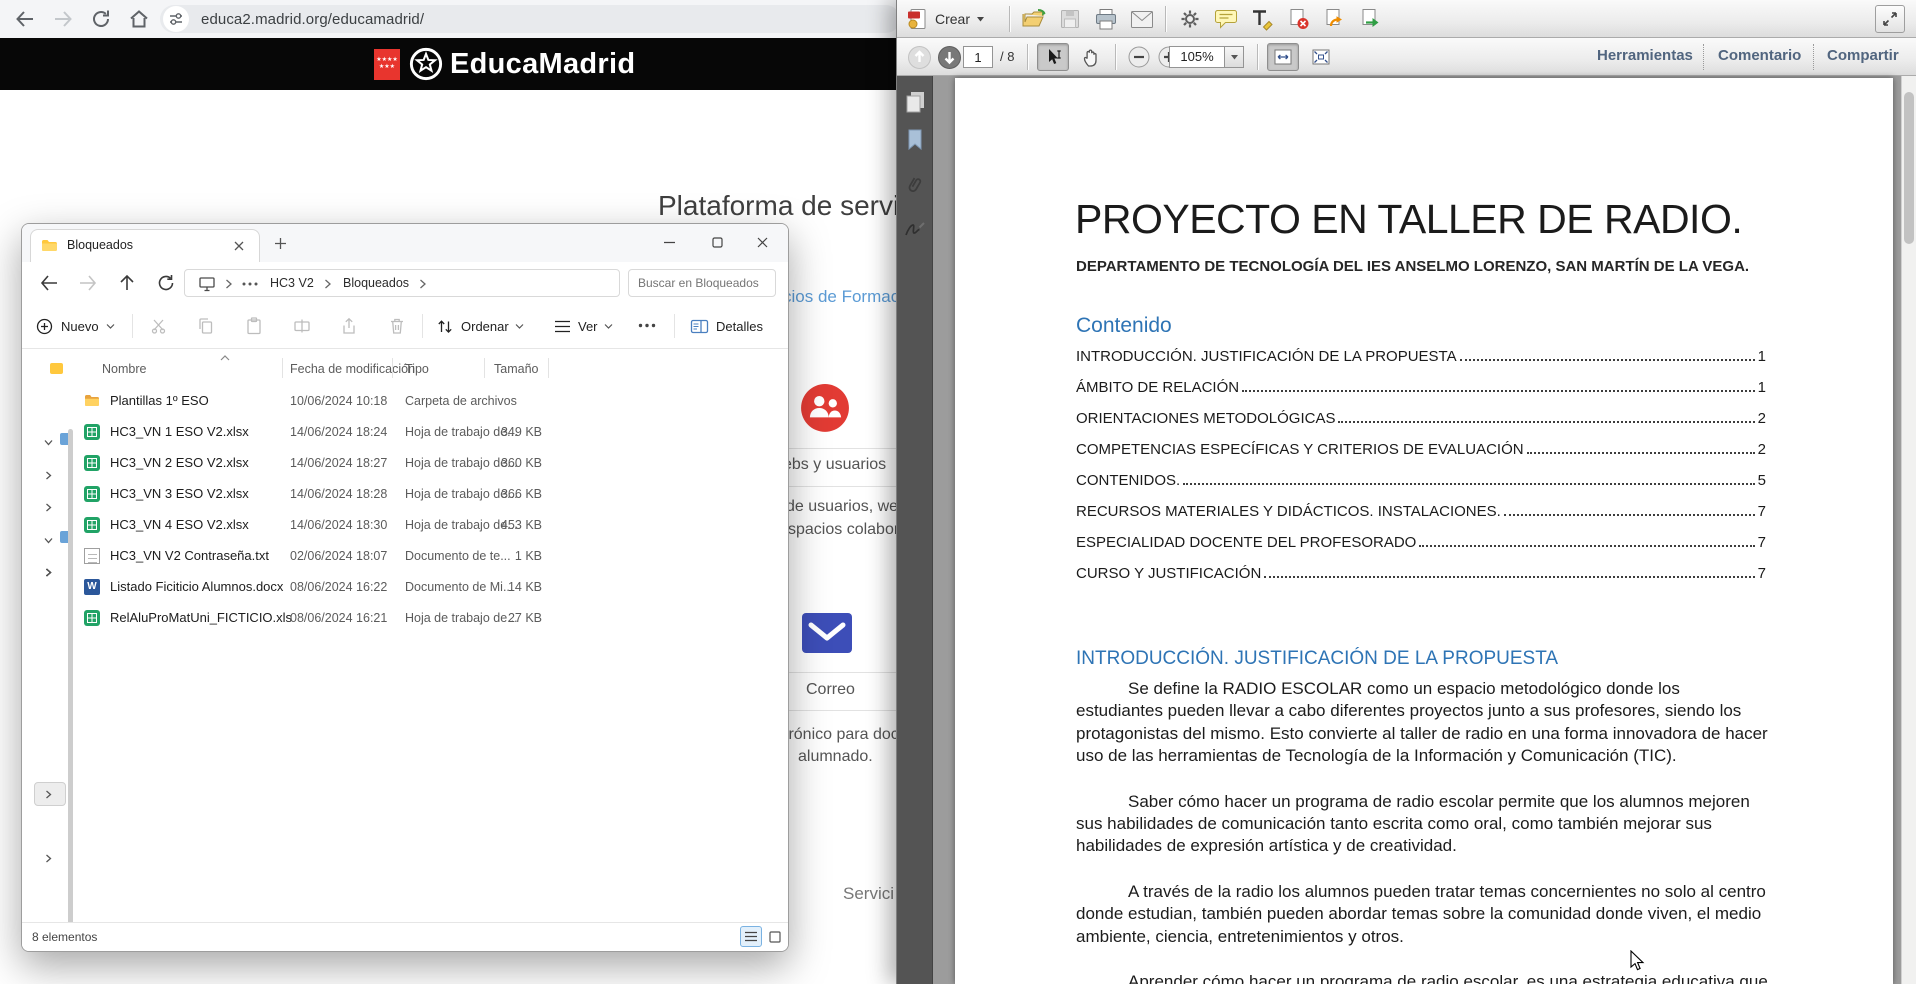 This screenshot has height=984, width=1916. I want to click on page-thumbnails-icon, so click(915, 102).